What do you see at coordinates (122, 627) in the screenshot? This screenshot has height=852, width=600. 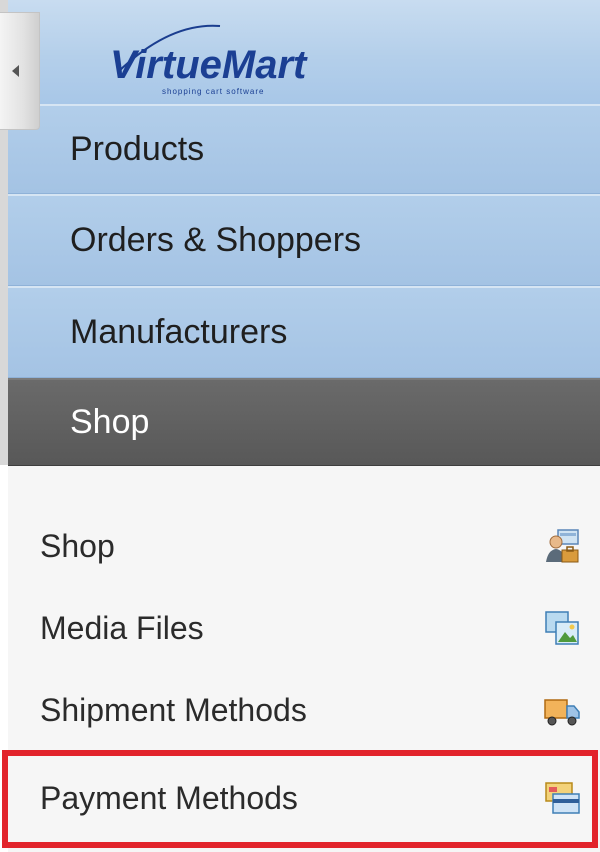 I see `submenu-item-label: Media Files` at bounding box center [122, 627].